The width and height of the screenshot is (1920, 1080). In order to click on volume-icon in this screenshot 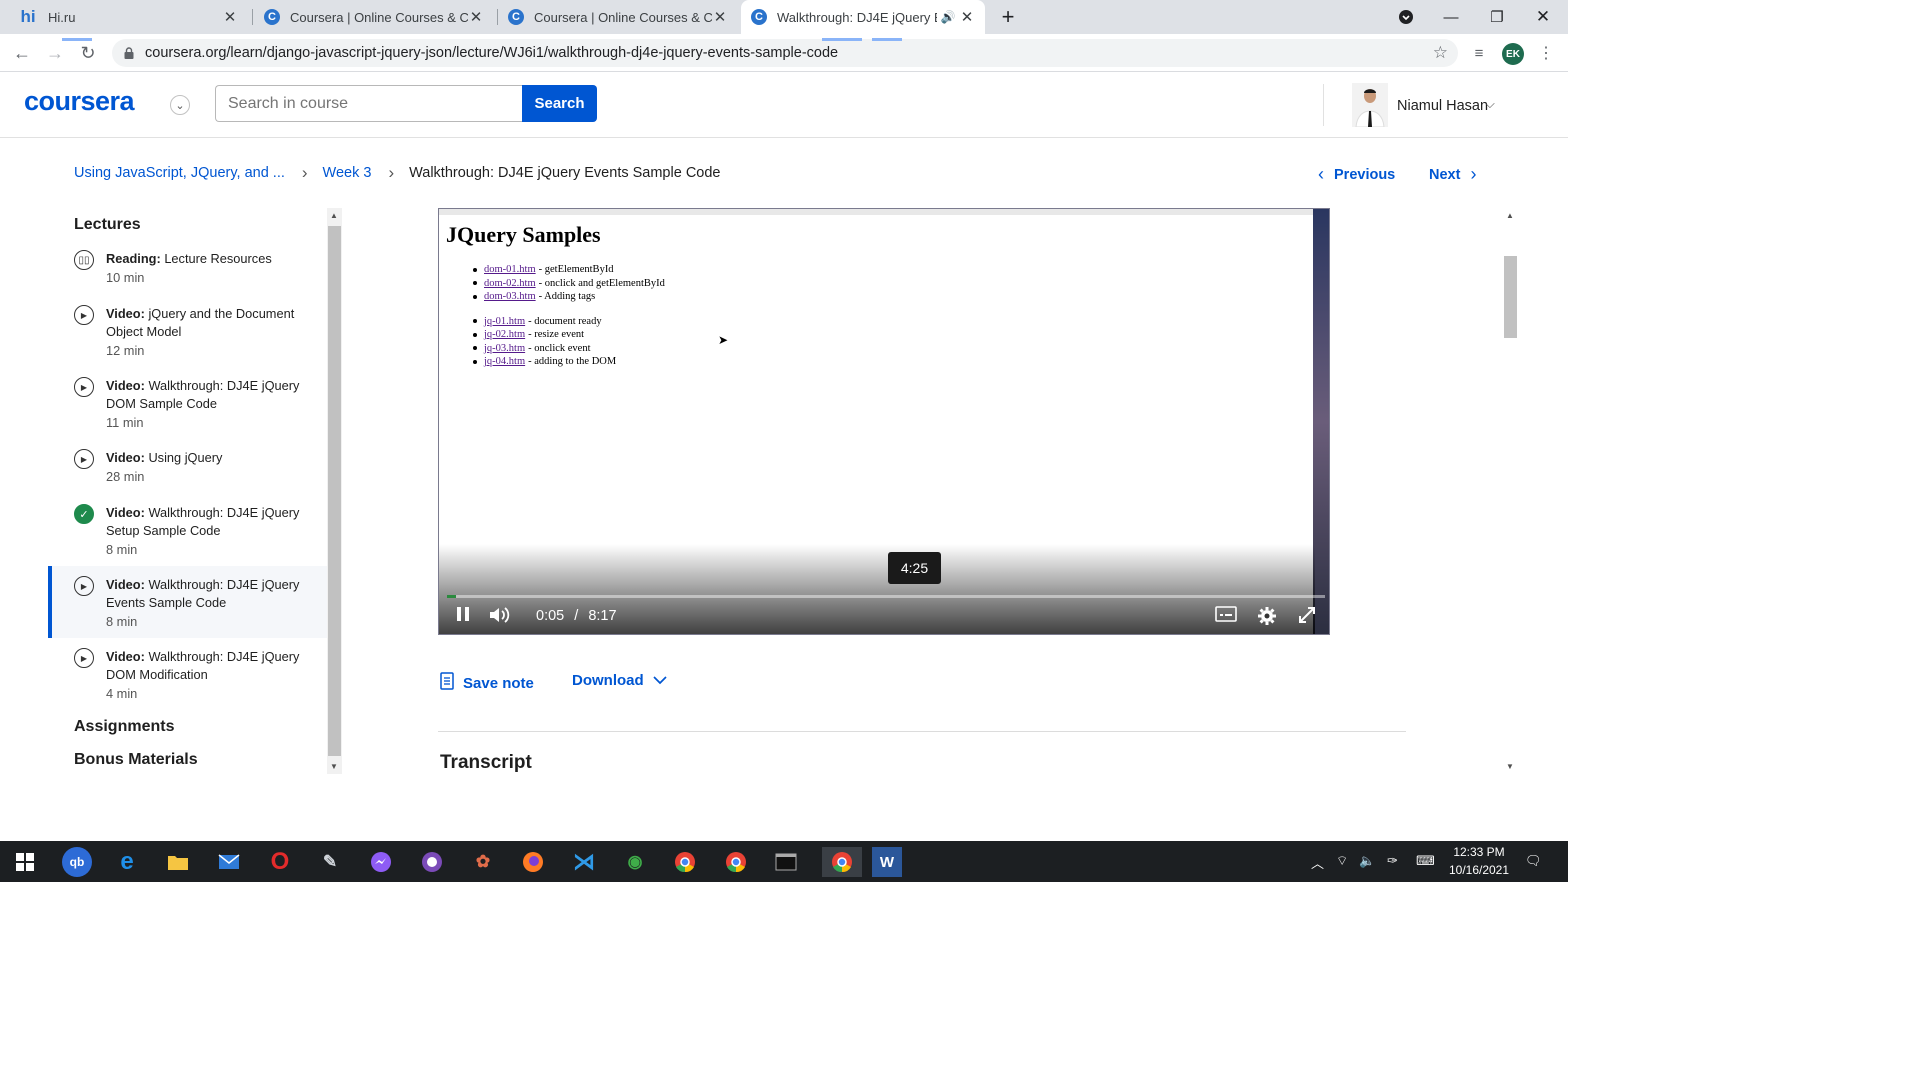, I will do `click(500, 617)`.